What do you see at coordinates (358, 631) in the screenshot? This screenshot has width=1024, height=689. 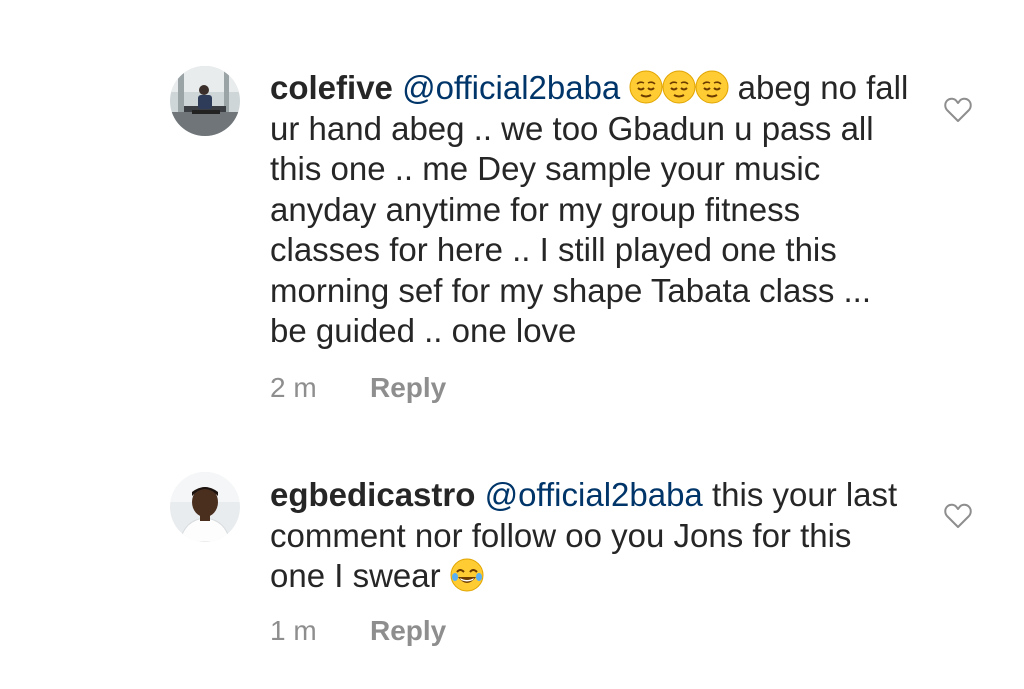 I see `comment-meta: 1 m Reply` at bounding box center [358, 631].